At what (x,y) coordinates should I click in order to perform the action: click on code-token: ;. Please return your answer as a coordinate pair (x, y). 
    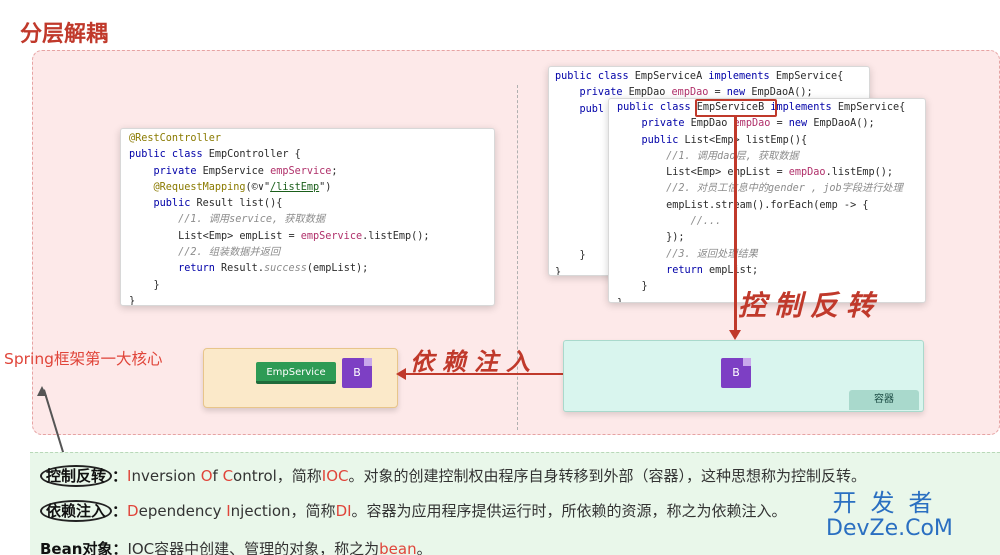
    Looking at the image, I should click on (334, 171).